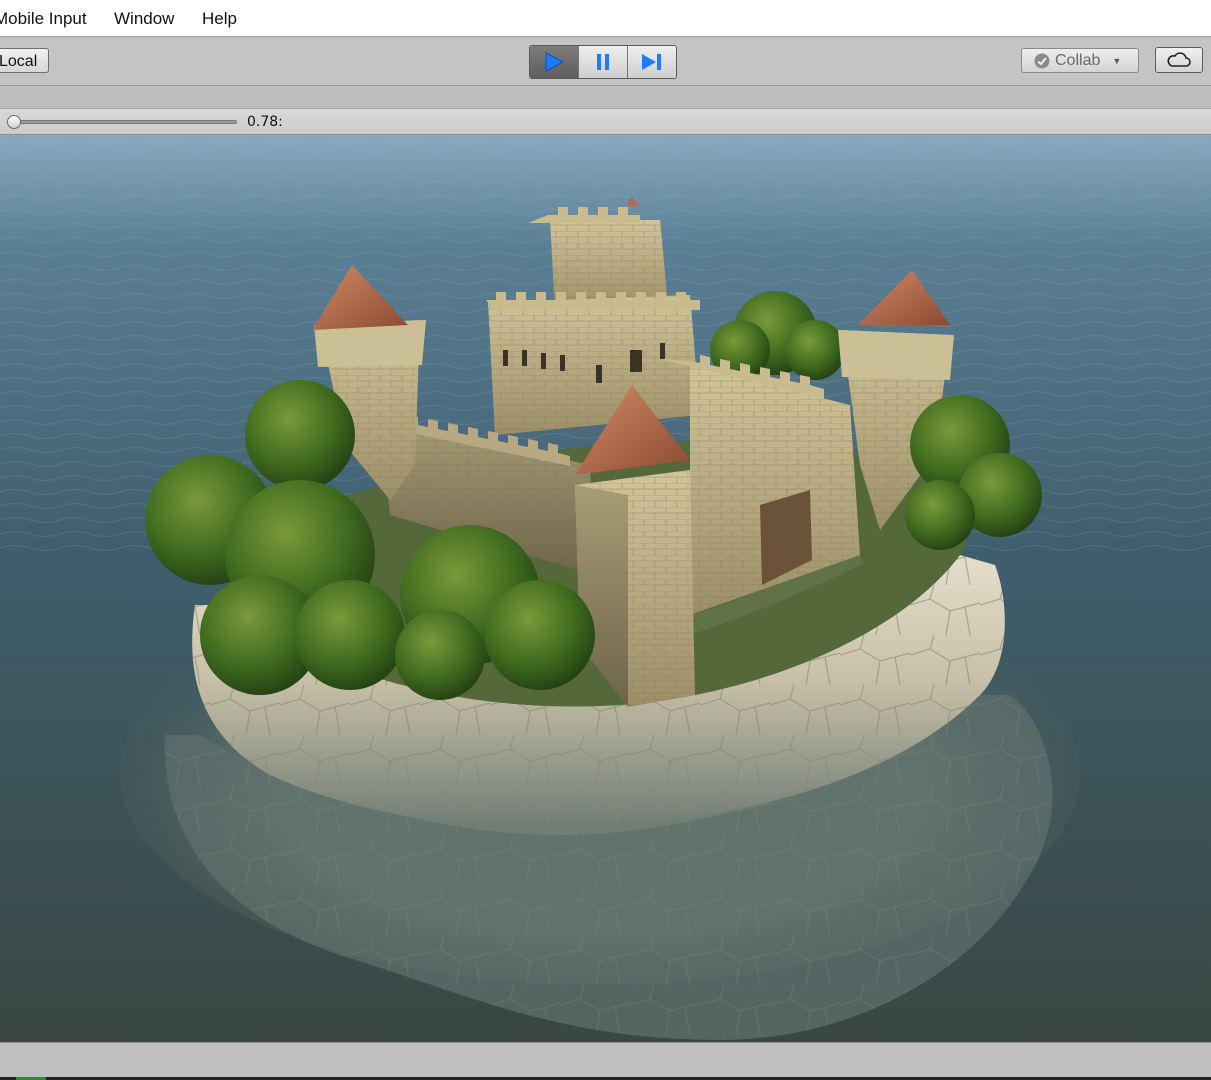  Describe the element at coordinates (144, 19) in the screenshot. I see `menu-window: Window` at that location.